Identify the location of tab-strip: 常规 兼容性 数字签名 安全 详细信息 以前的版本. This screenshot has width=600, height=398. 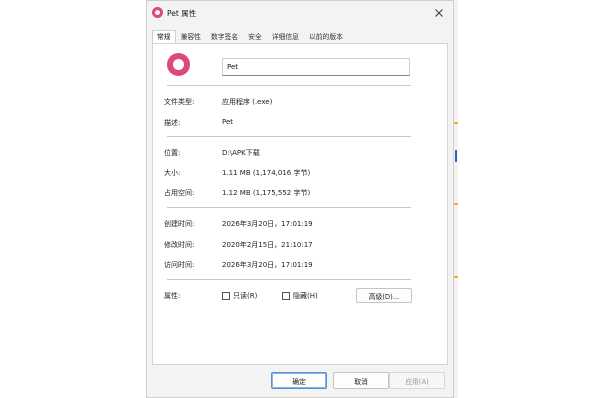
(250, 37).